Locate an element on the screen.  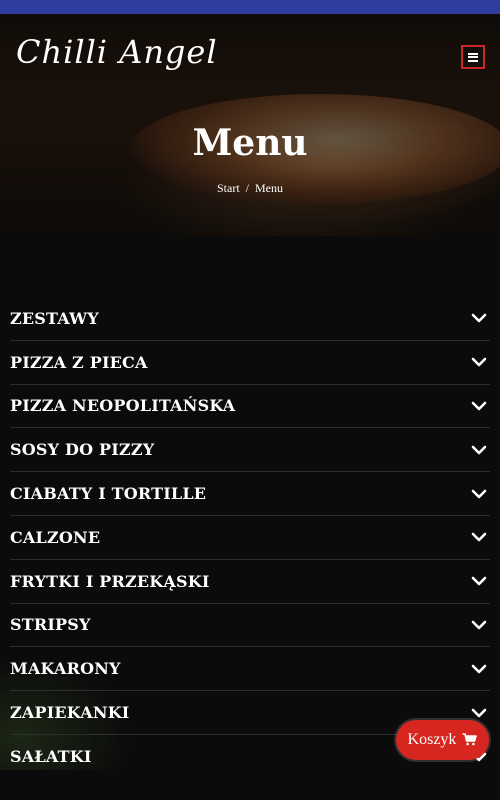
category-item-makarony: MAKARONY is located at coordinates (250, 669).